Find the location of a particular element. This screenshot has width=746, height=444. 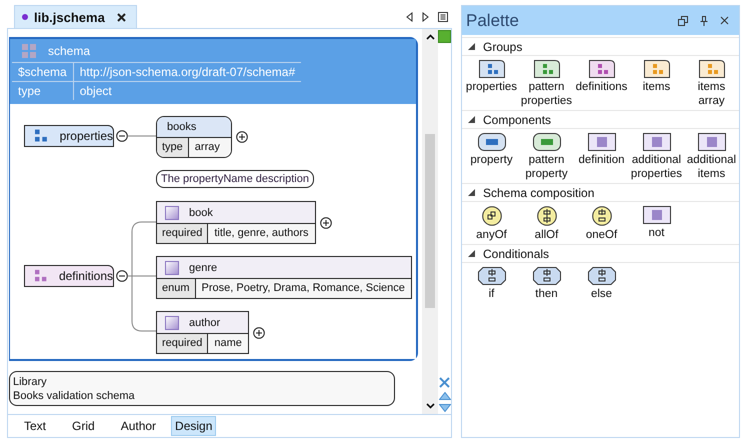

palette-item: items is located at coordinates (656, 84).